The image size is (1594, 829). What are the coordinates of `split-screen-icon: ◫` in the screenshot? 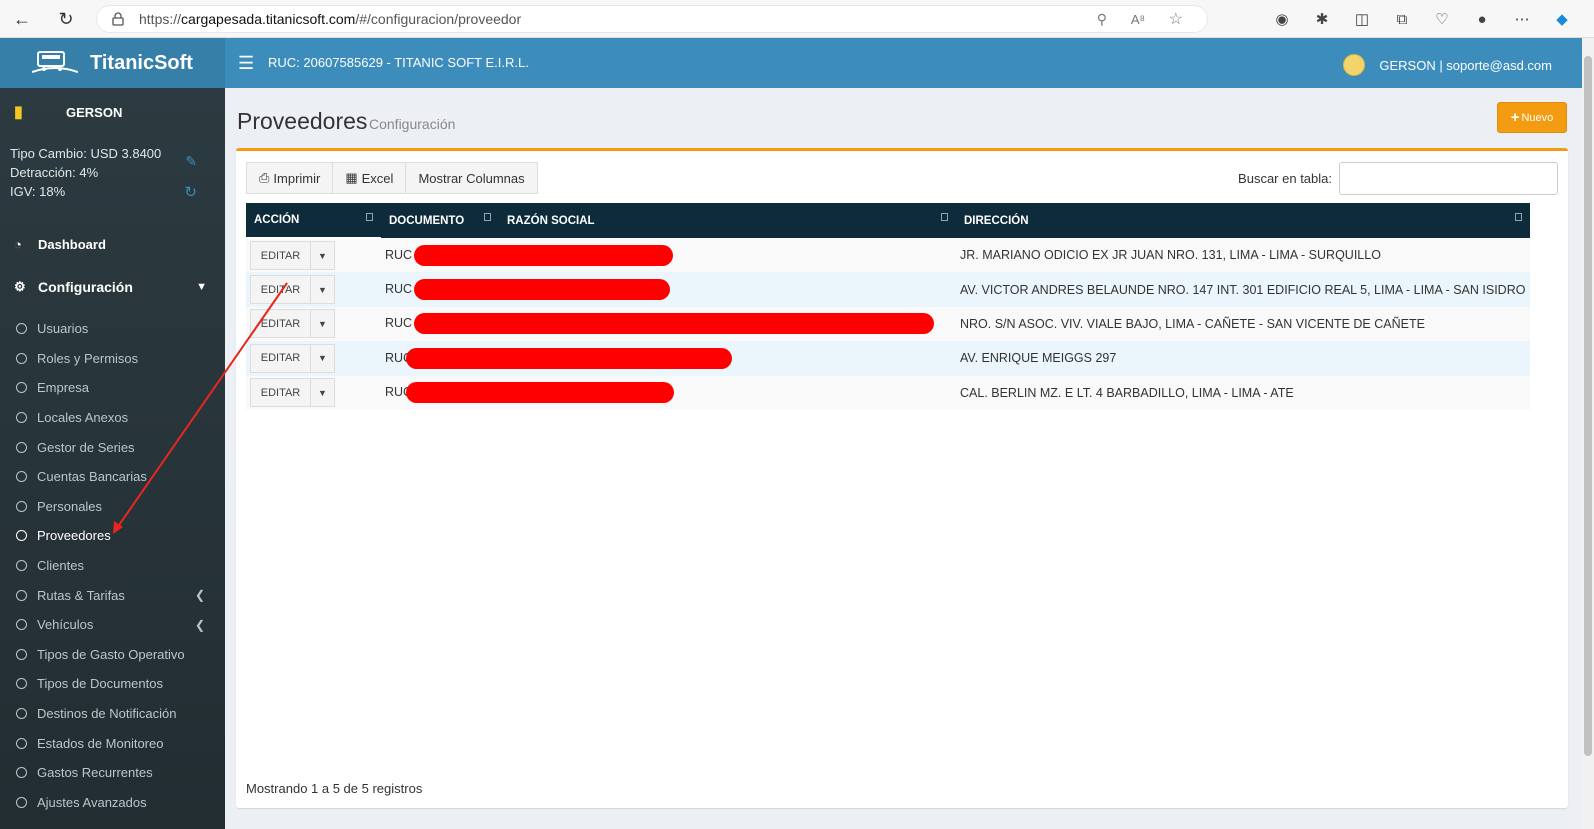 It's located at (1362, 19).